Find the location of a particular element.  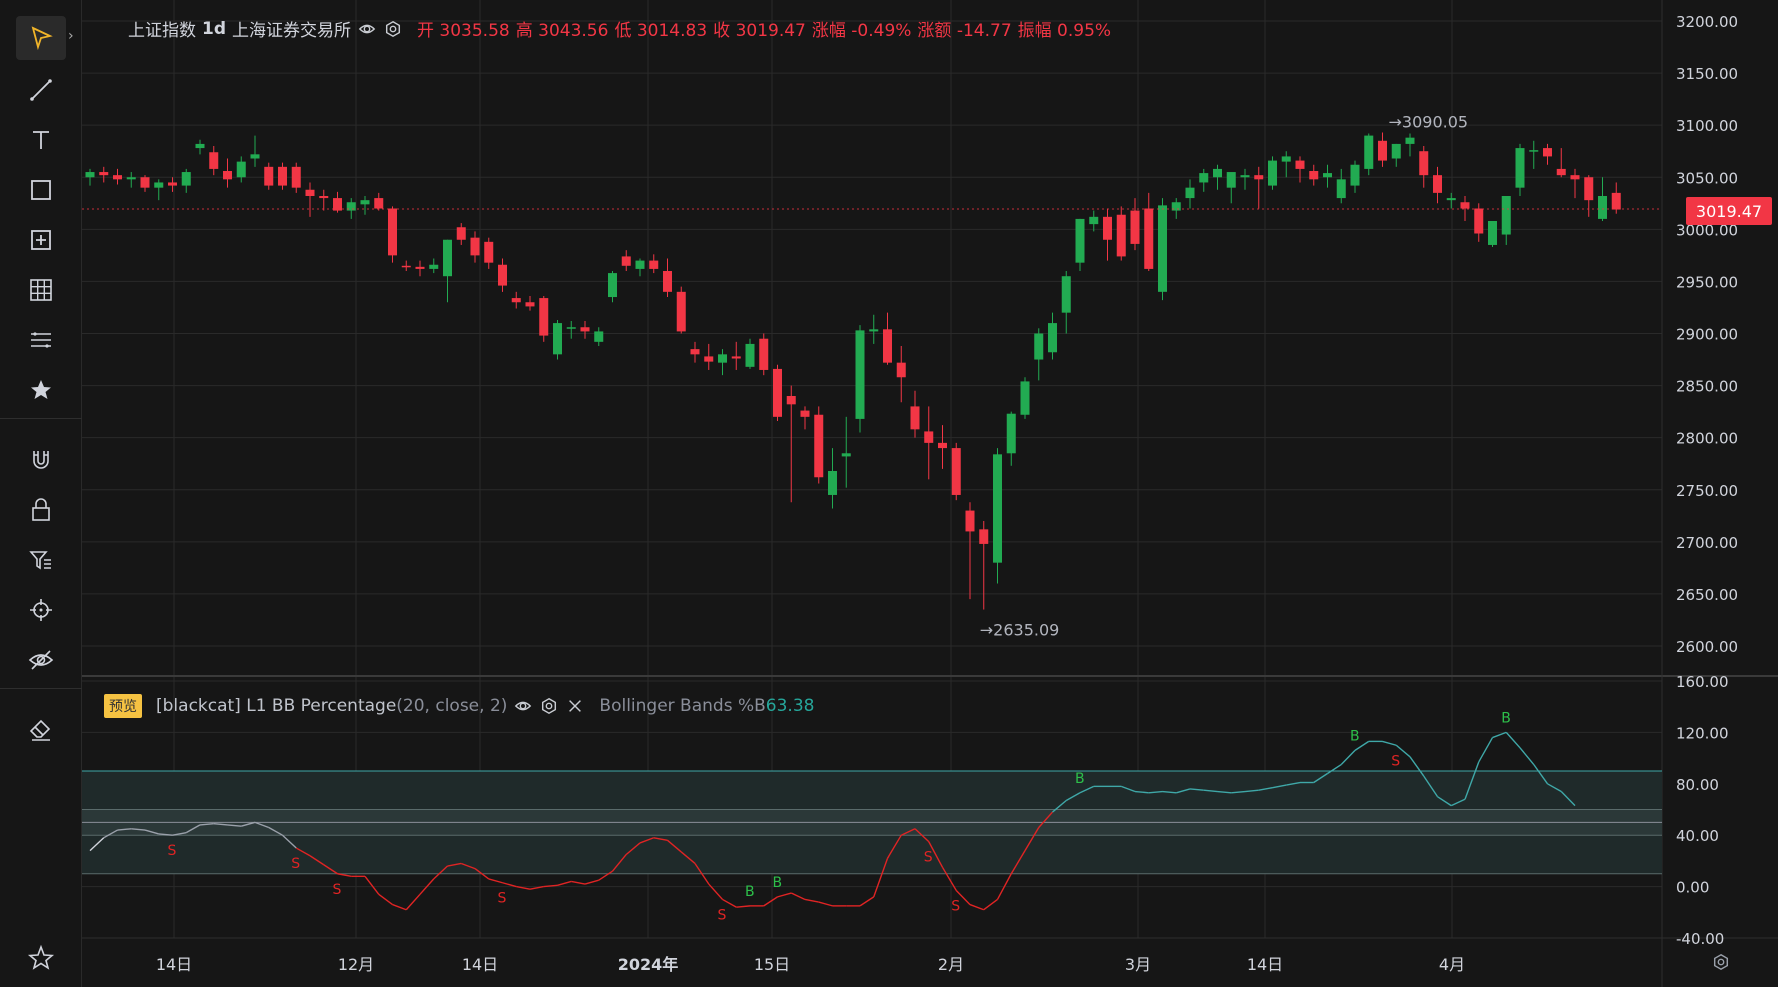

crosshair-icon is located at coordinates (41, 610).